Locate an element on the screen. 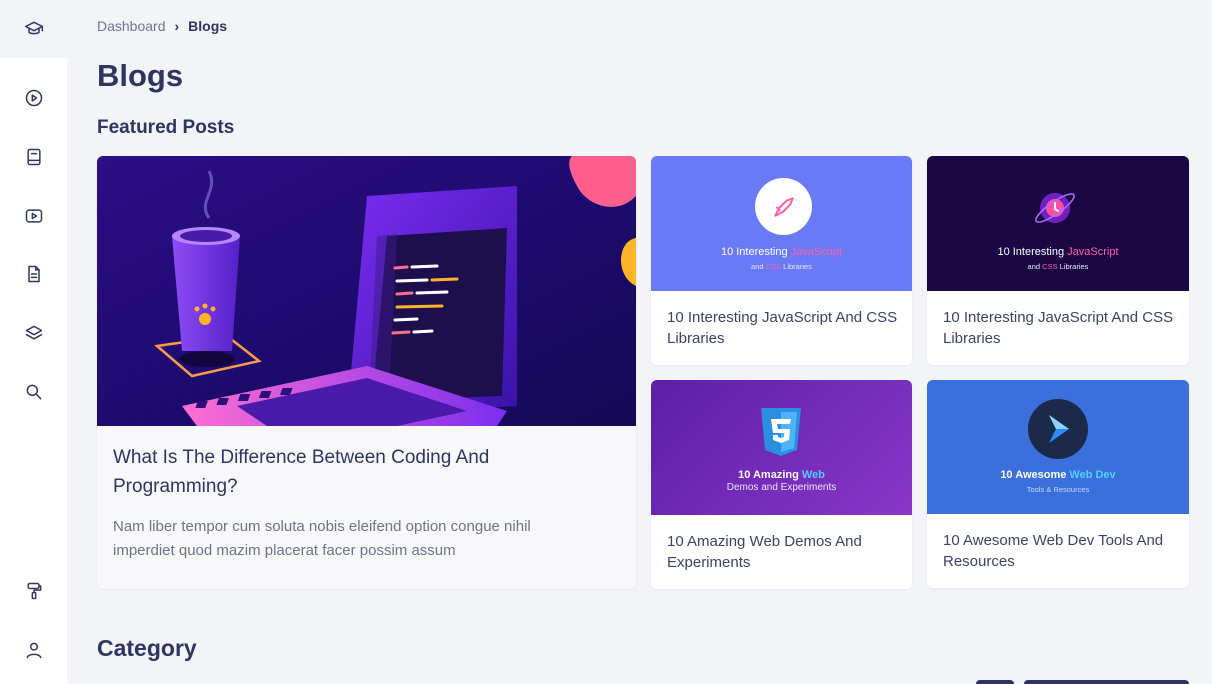 This screenshot has height=684, width=1212. post-thumbnail: 10 Amazing Web Demos and Experiments is located at coordinates (781, 447).